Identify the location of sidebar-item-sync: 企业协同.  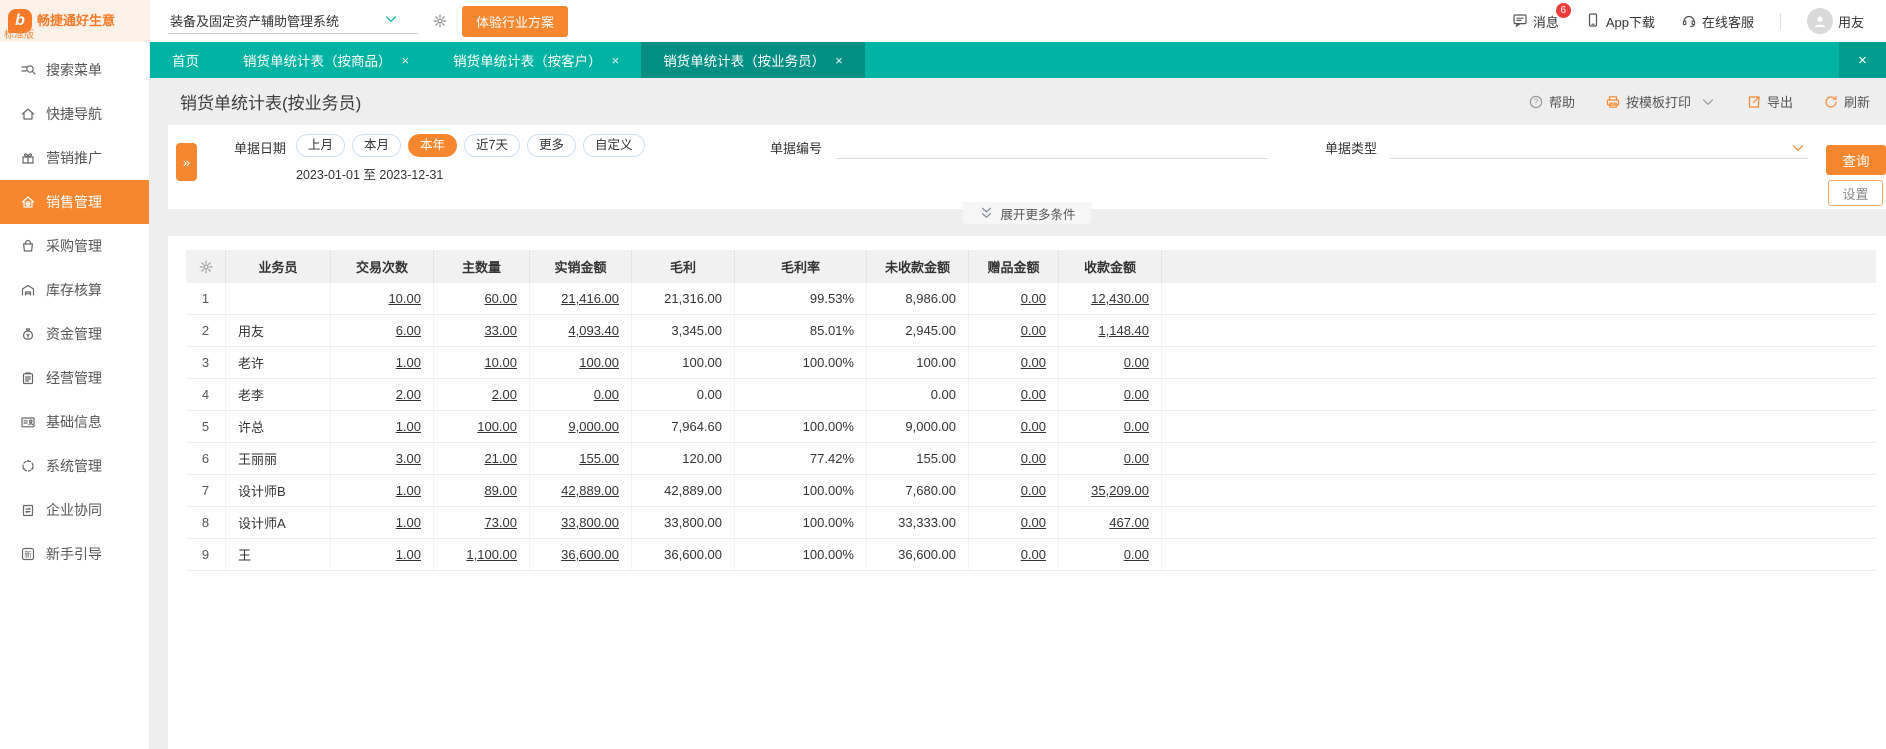
(74, 510).